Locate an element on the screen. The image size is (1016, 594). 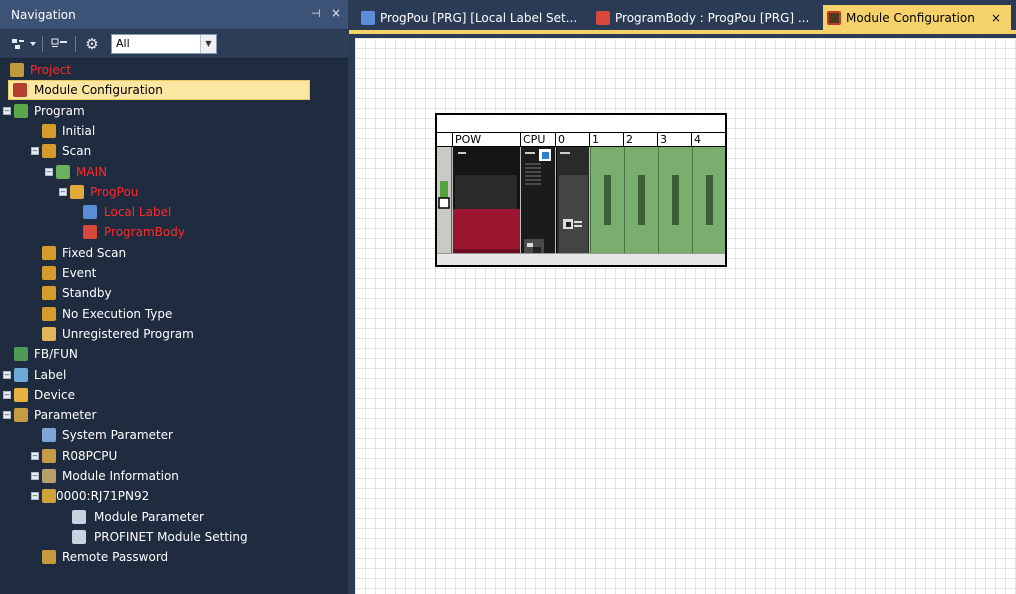
tree-item-label: Local Label is located at coordinates (138, 212).